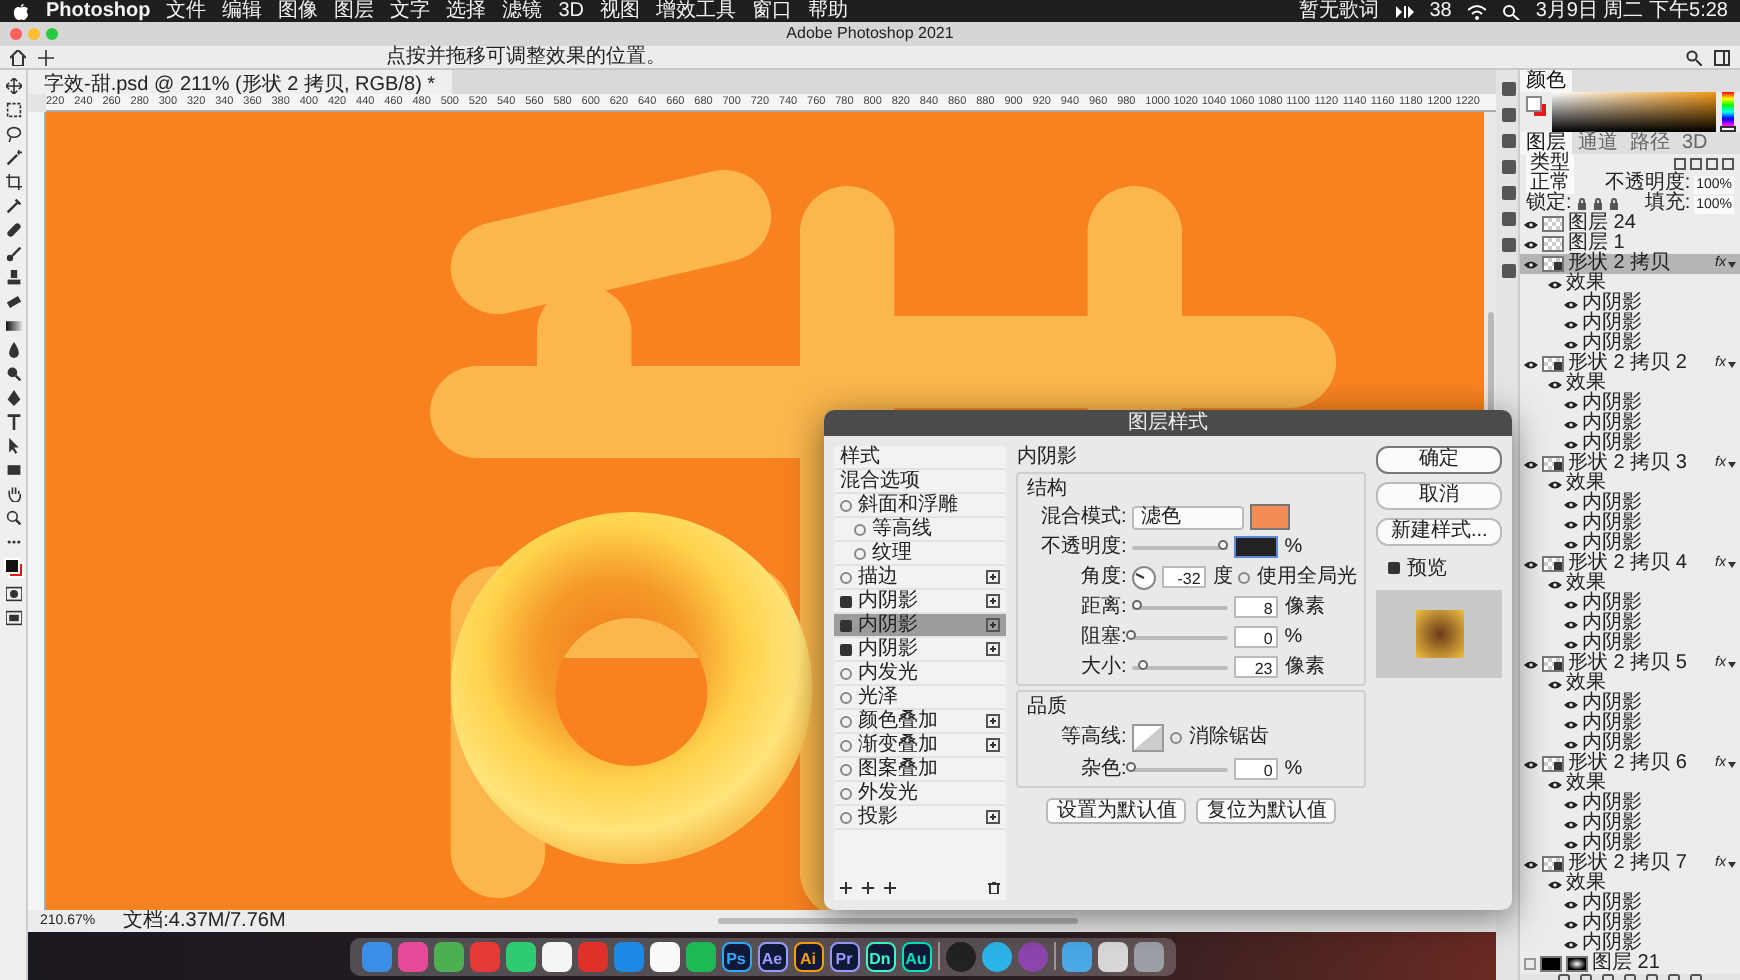 This screenshot has width=1740, height=980. I want to click on style-item: 样式, so click(920, 458).